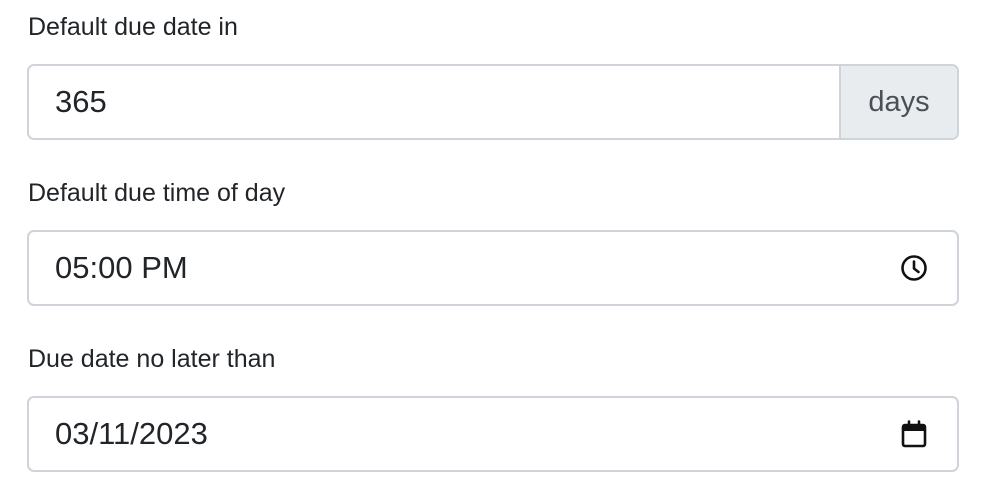  What do you see at coordinates (914, 268) in the screenshot?
I see `clock-icon` at bounding box center [914, 268].